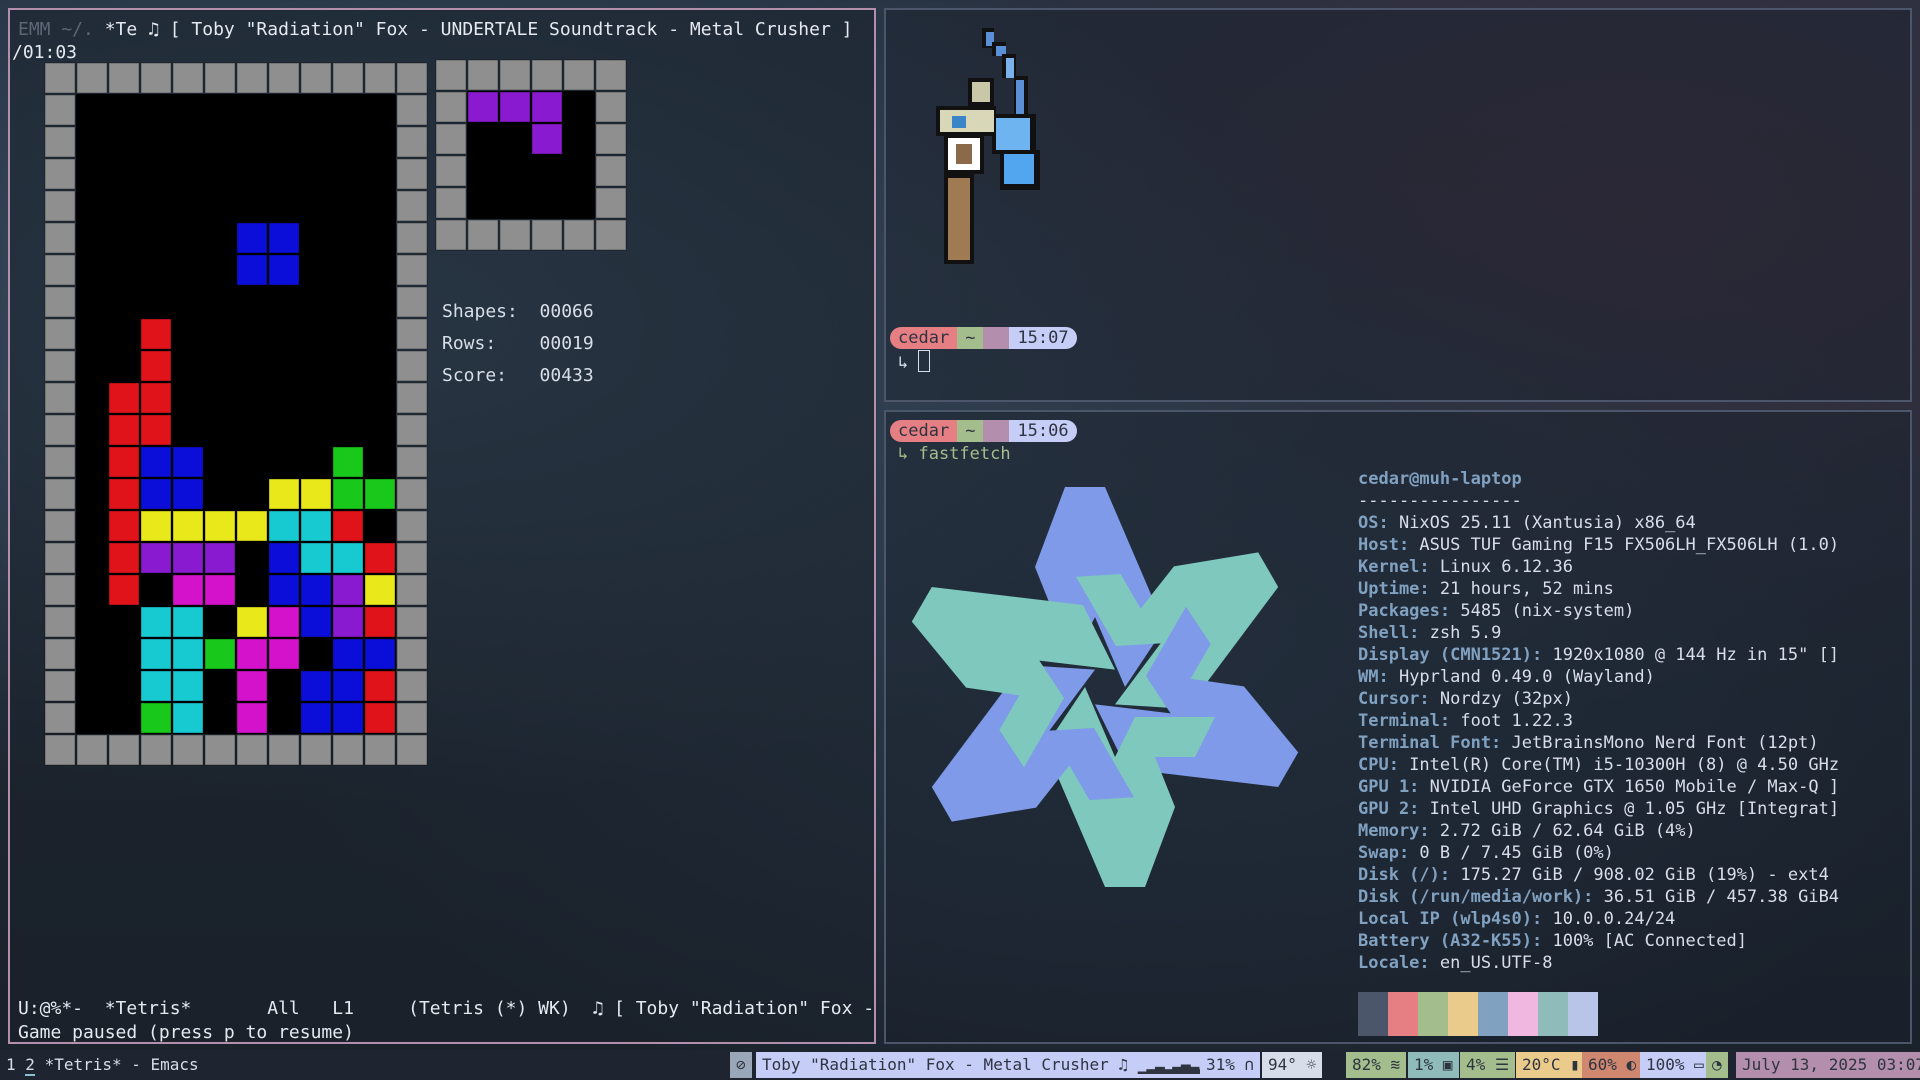 The image size is (1920, 1080). Describe the element at coordinates (1644, 941) in the screenshot. I see `info-value: 100% [AC Connected]` at that location.